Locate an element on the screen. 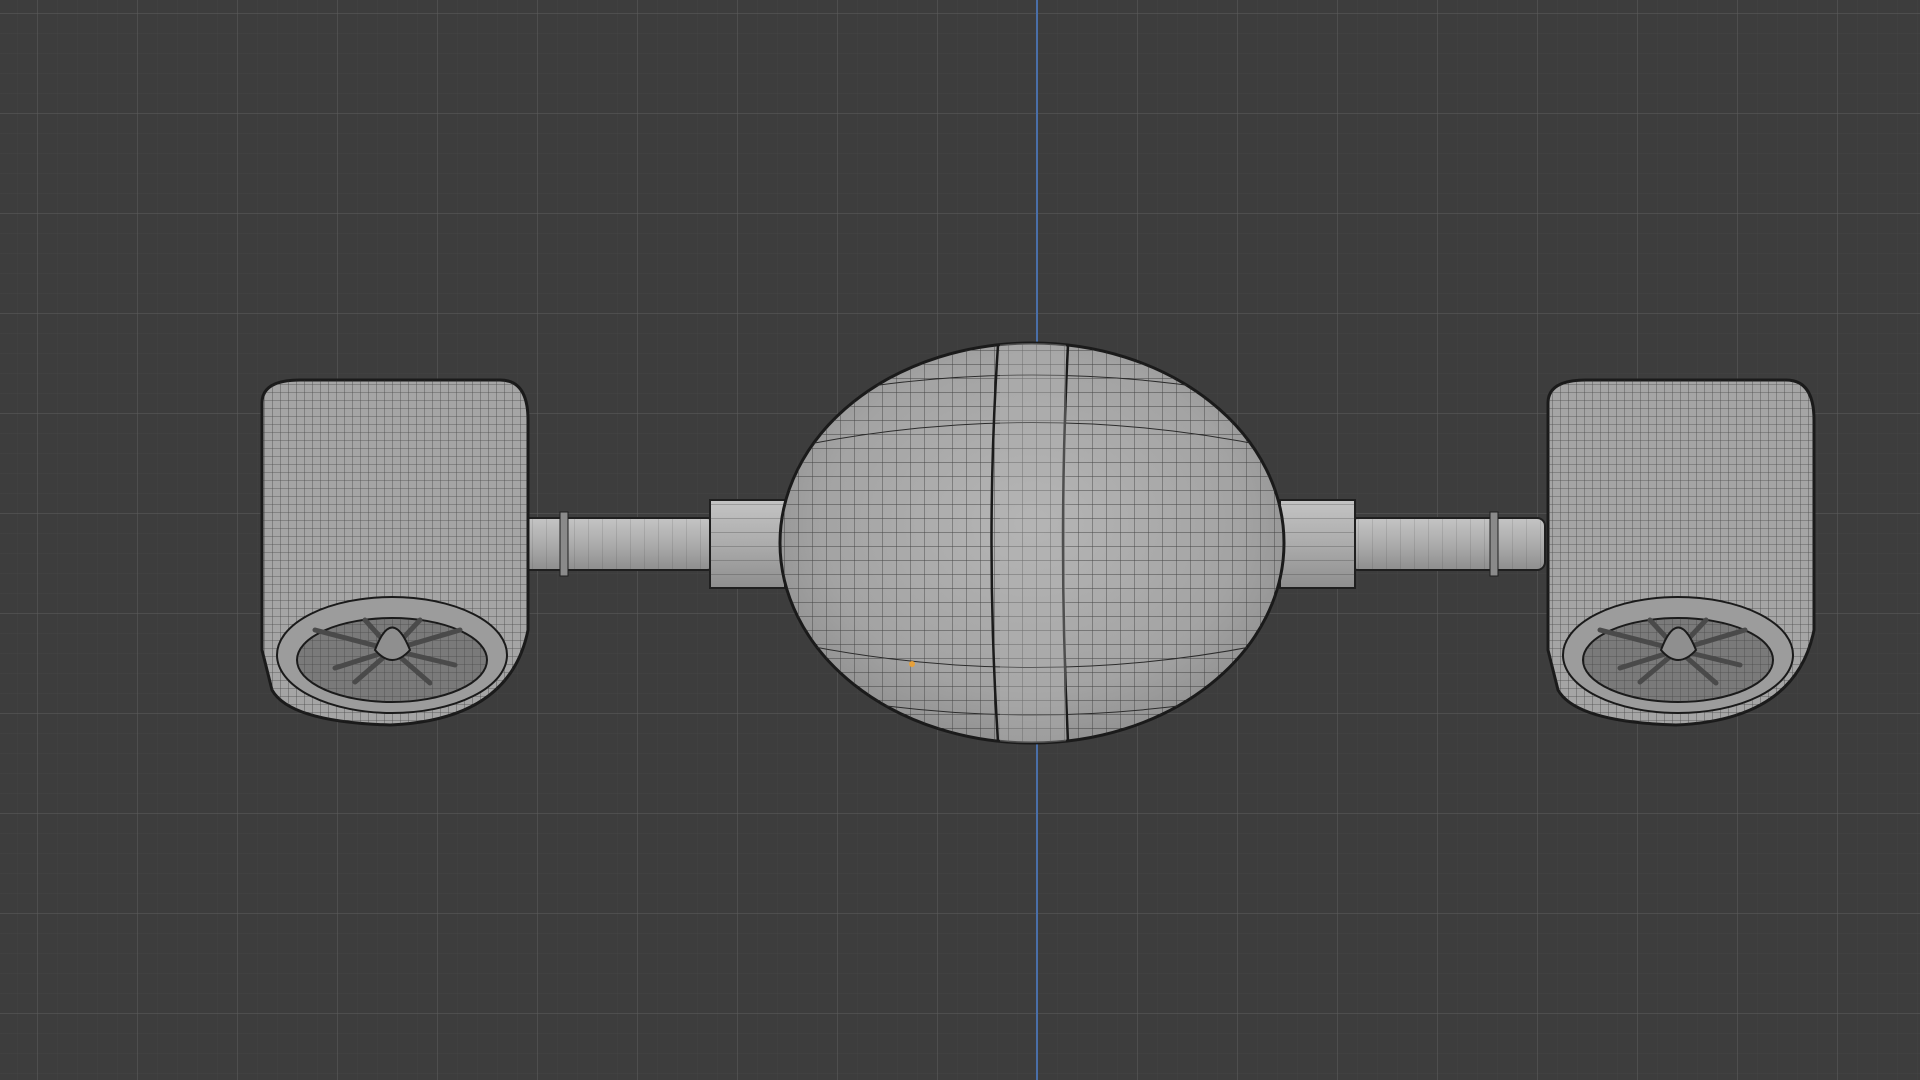 The image size is (1920, 1080). right-engine-nacelle is located at coordinates (1680, 555).